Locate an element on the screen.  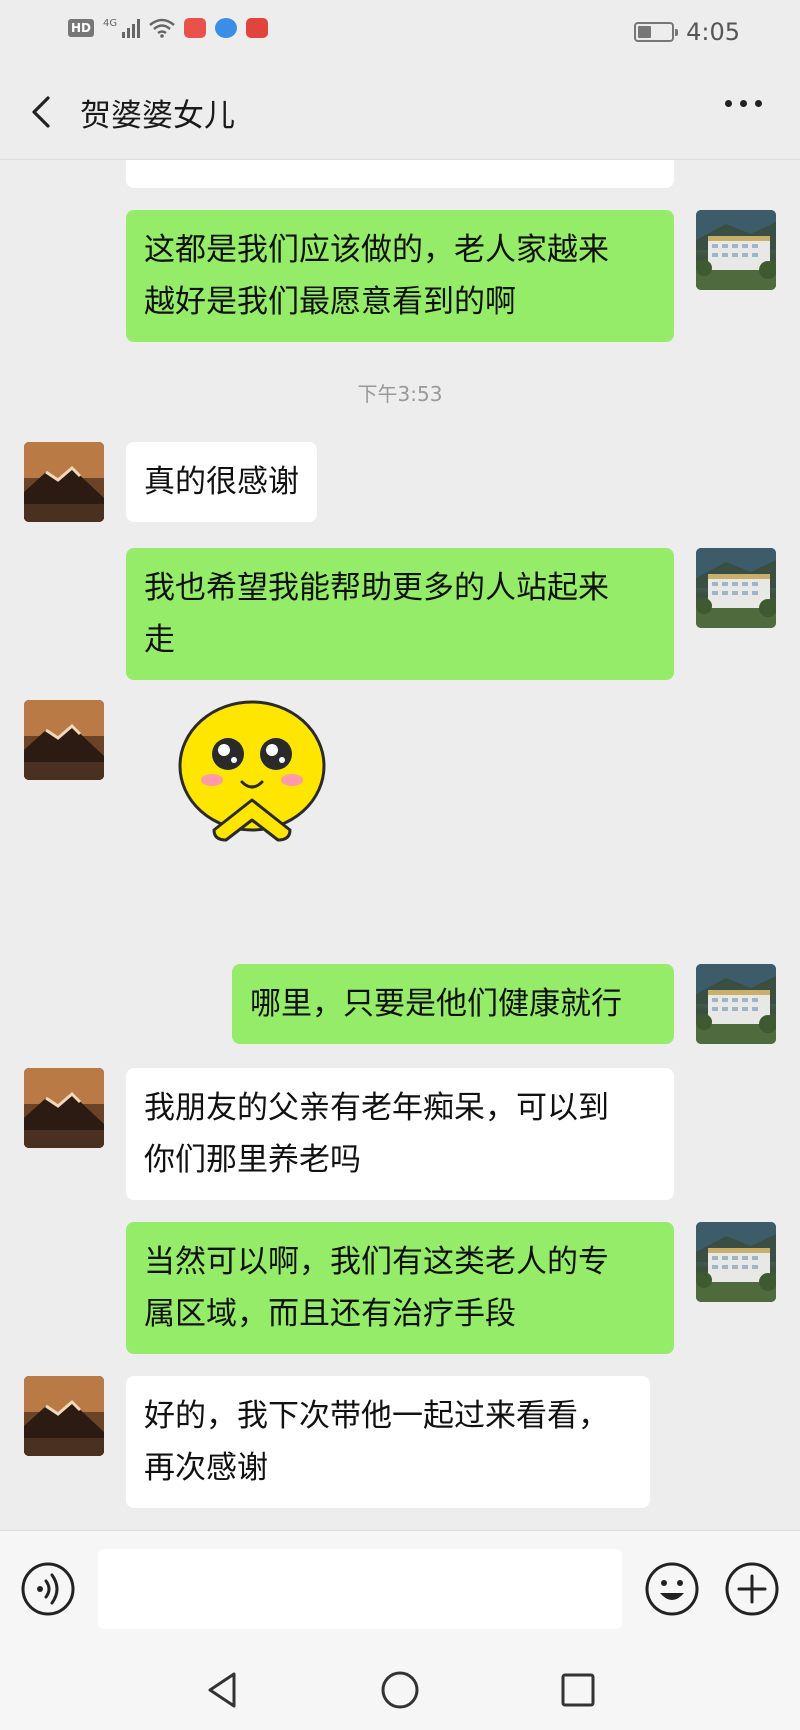
message-line: 我朋友的父亲有老年痴呆，可以到 is located at coordinates (376, 1108).